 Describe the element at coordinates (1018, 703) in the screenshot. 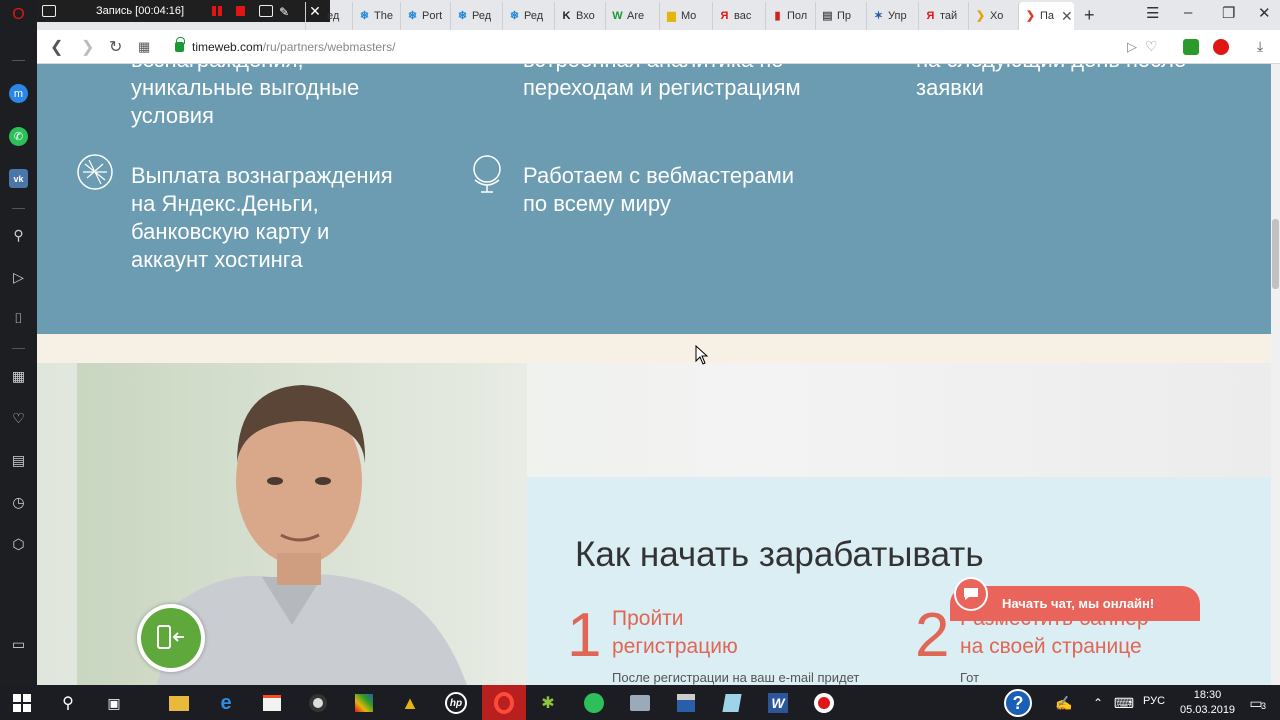

I see `help-icon: ?` at that location.